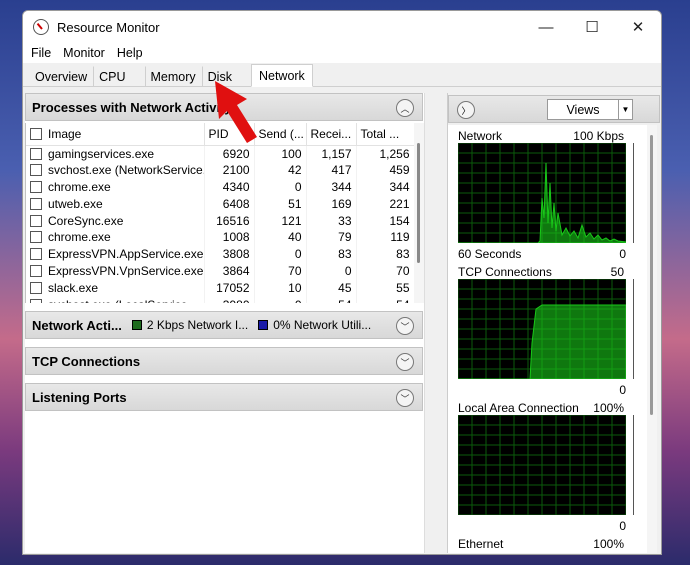 Image resolution: width=690 pixels, height=565 pixels. Describe the element at coordinates (622, 526) in the screenshot. I see `graph-min: 0` at that location.